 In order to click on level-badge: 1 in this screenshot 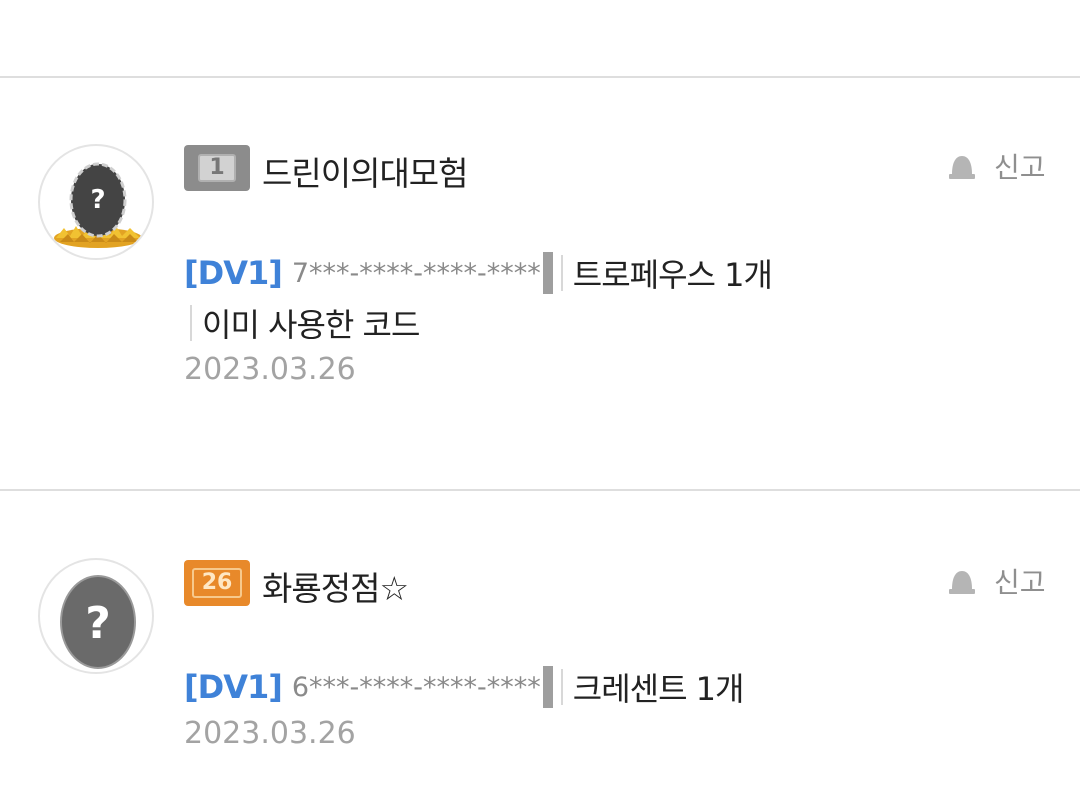, I will do `click(217, 168)`.